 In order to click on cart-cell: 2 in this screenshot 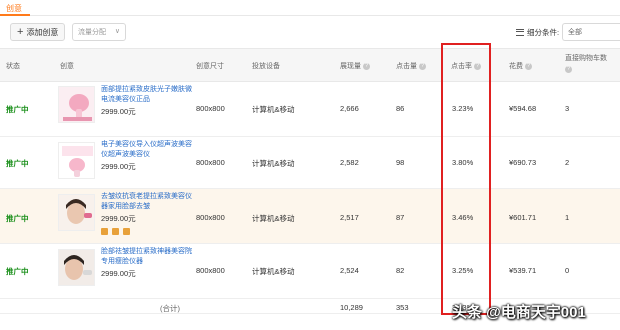, I will do `click(567, 162)`.